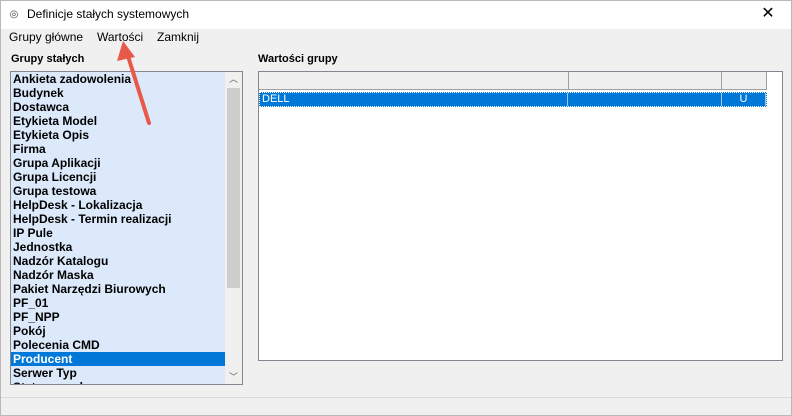 This screenshot has height=416, width=792. What do you see at coordinates (118, 205) in the screenshot?
I see `list-item: HelpDesk - Lokalizacja` at bounding box center [118, 205].